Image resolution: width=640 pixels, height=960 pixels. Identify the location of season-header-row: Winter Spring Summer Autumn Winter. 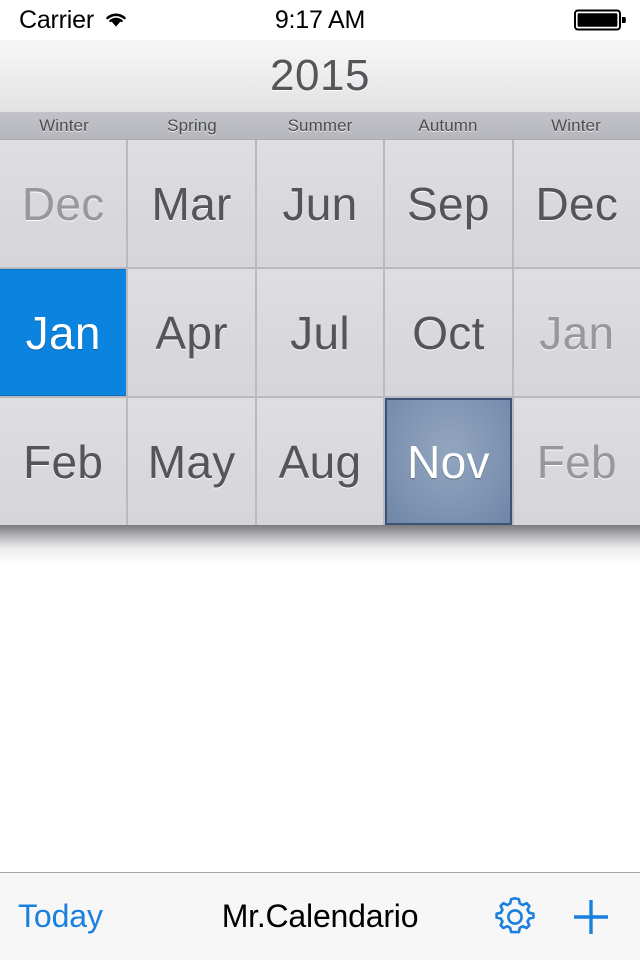
(320, 126).